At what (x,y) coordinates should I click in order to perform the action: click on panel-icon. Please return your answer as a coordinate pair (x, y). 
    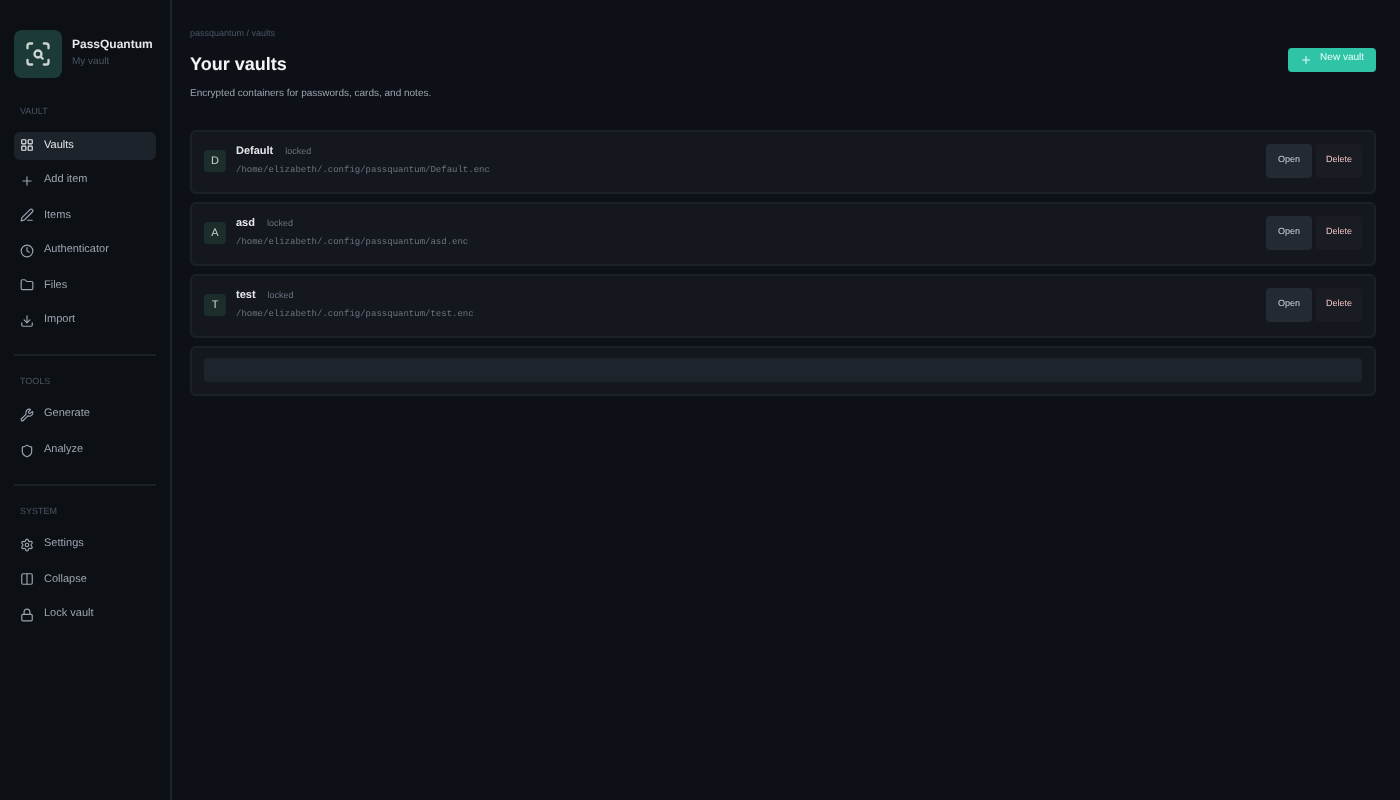
    Looking at the image, I should click on (27, 579).